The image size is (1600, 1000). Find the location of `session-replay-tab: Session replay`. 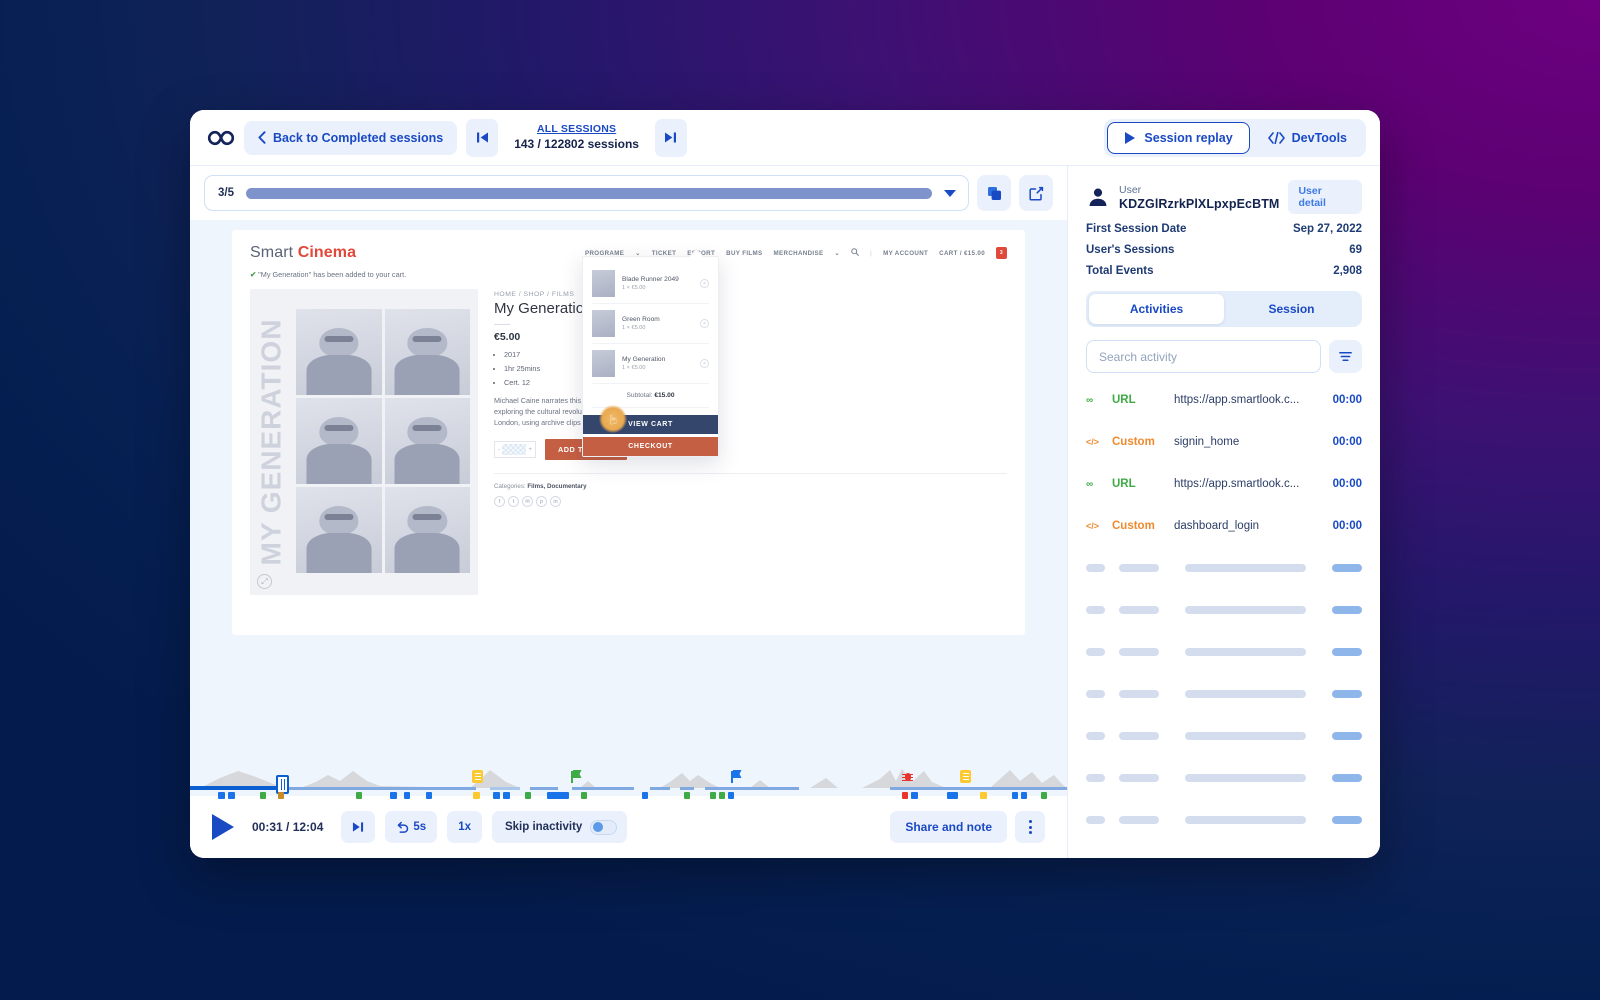

session-replay-tab: Session replay is located at coordinates (1178, 137).